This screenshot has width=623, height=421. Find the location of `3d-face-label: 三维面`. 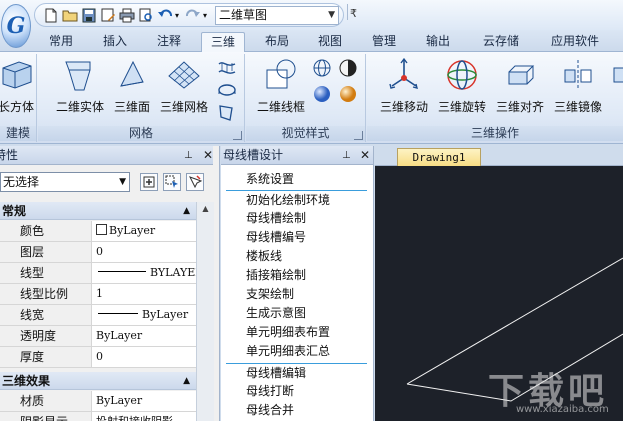

3d-face-label: 三维面 is located at coordinates (131, 107).